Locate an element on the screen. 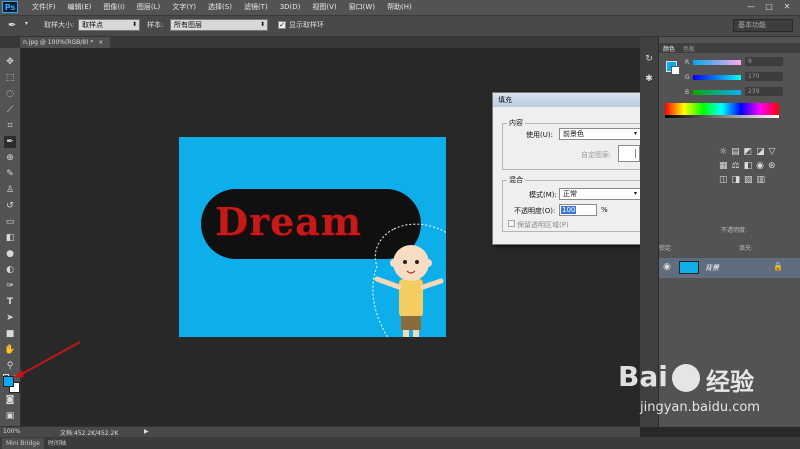 The width and height of the screenshot is (800, 449). lock-icon: 🔒 is located at coordinates (778, 266).